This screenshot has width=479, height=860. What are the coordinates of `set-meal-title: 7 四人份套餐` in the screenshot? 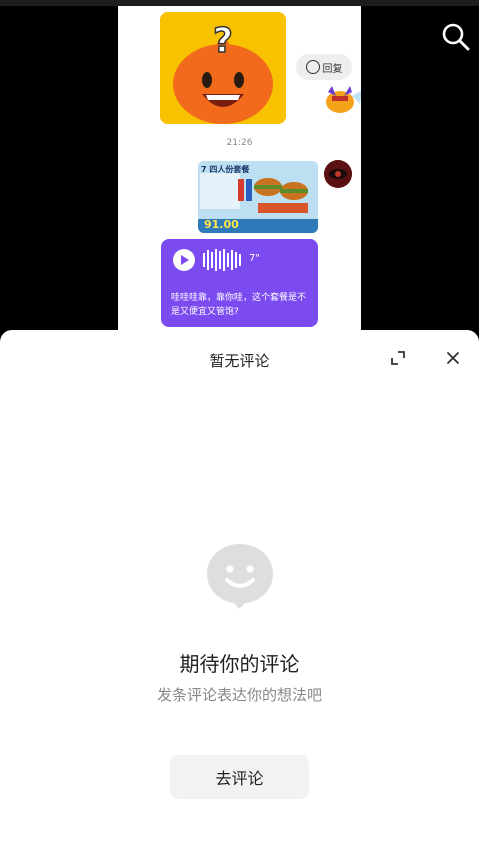 It's located at (225, 169).